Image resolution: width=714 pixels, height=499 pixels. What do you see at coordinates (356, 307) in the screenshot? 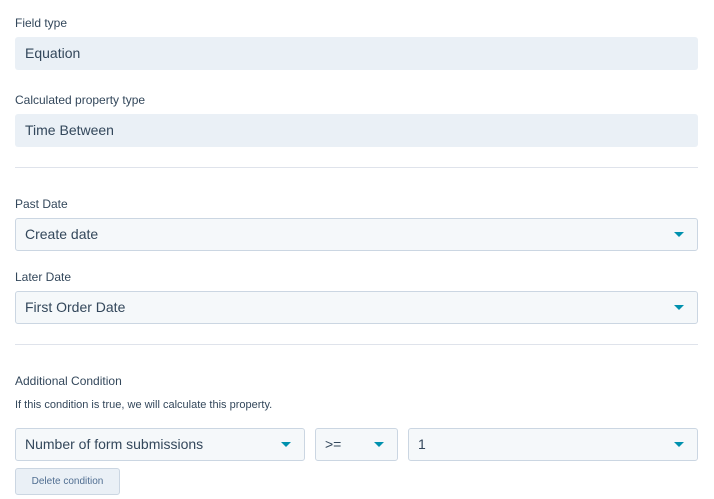
I see `later-date-select: First Order Date` at bounding box center [356, 307].